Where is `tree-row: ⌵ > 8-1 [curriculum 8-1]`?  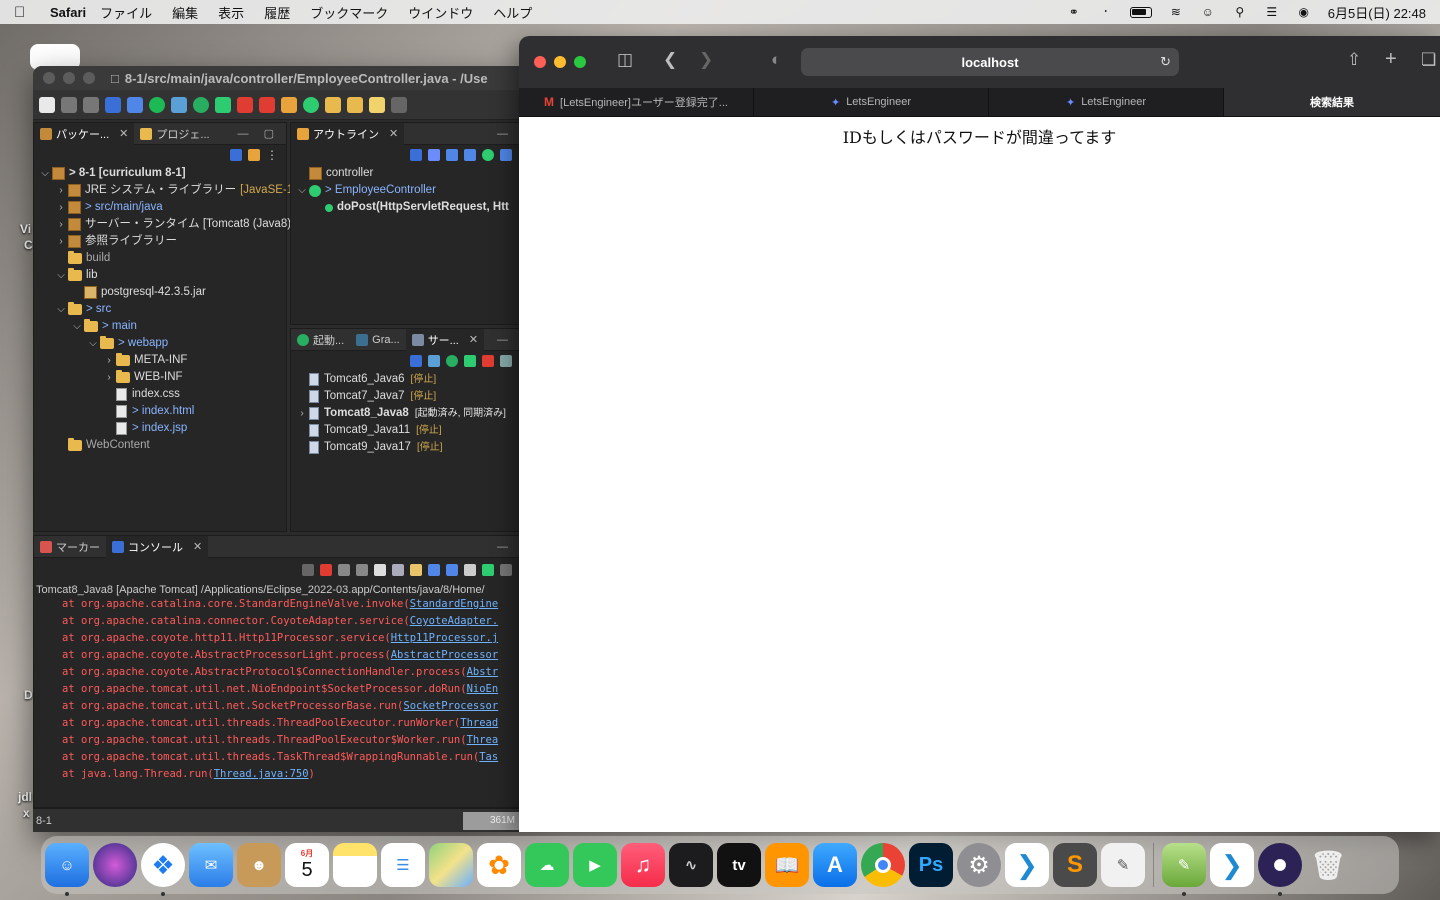
tree-row: ⌵ > 8-1 [curriculum 8-1] is located at coordinates (160, 173).